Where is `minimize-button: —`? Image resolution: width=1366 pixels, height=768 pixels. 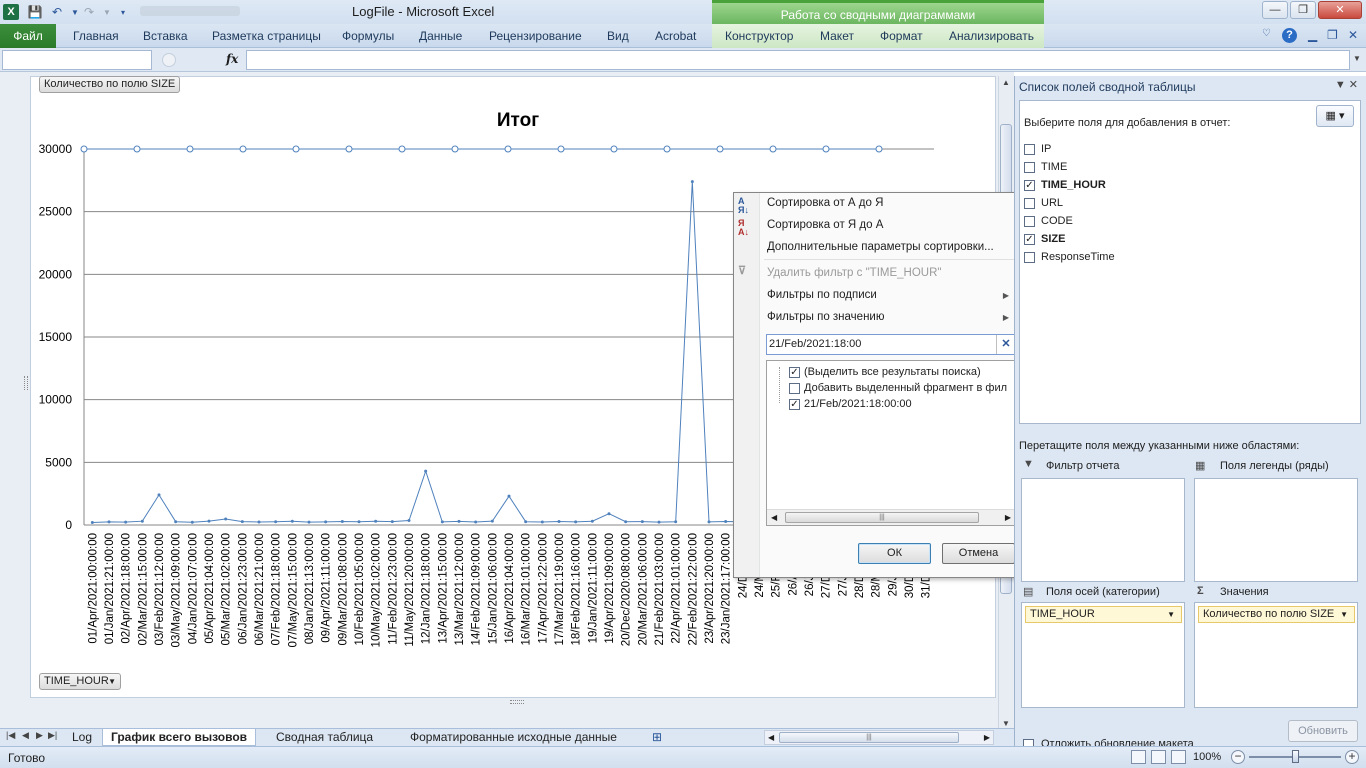
minimize-button: — is located at coordinates (1275, 10).